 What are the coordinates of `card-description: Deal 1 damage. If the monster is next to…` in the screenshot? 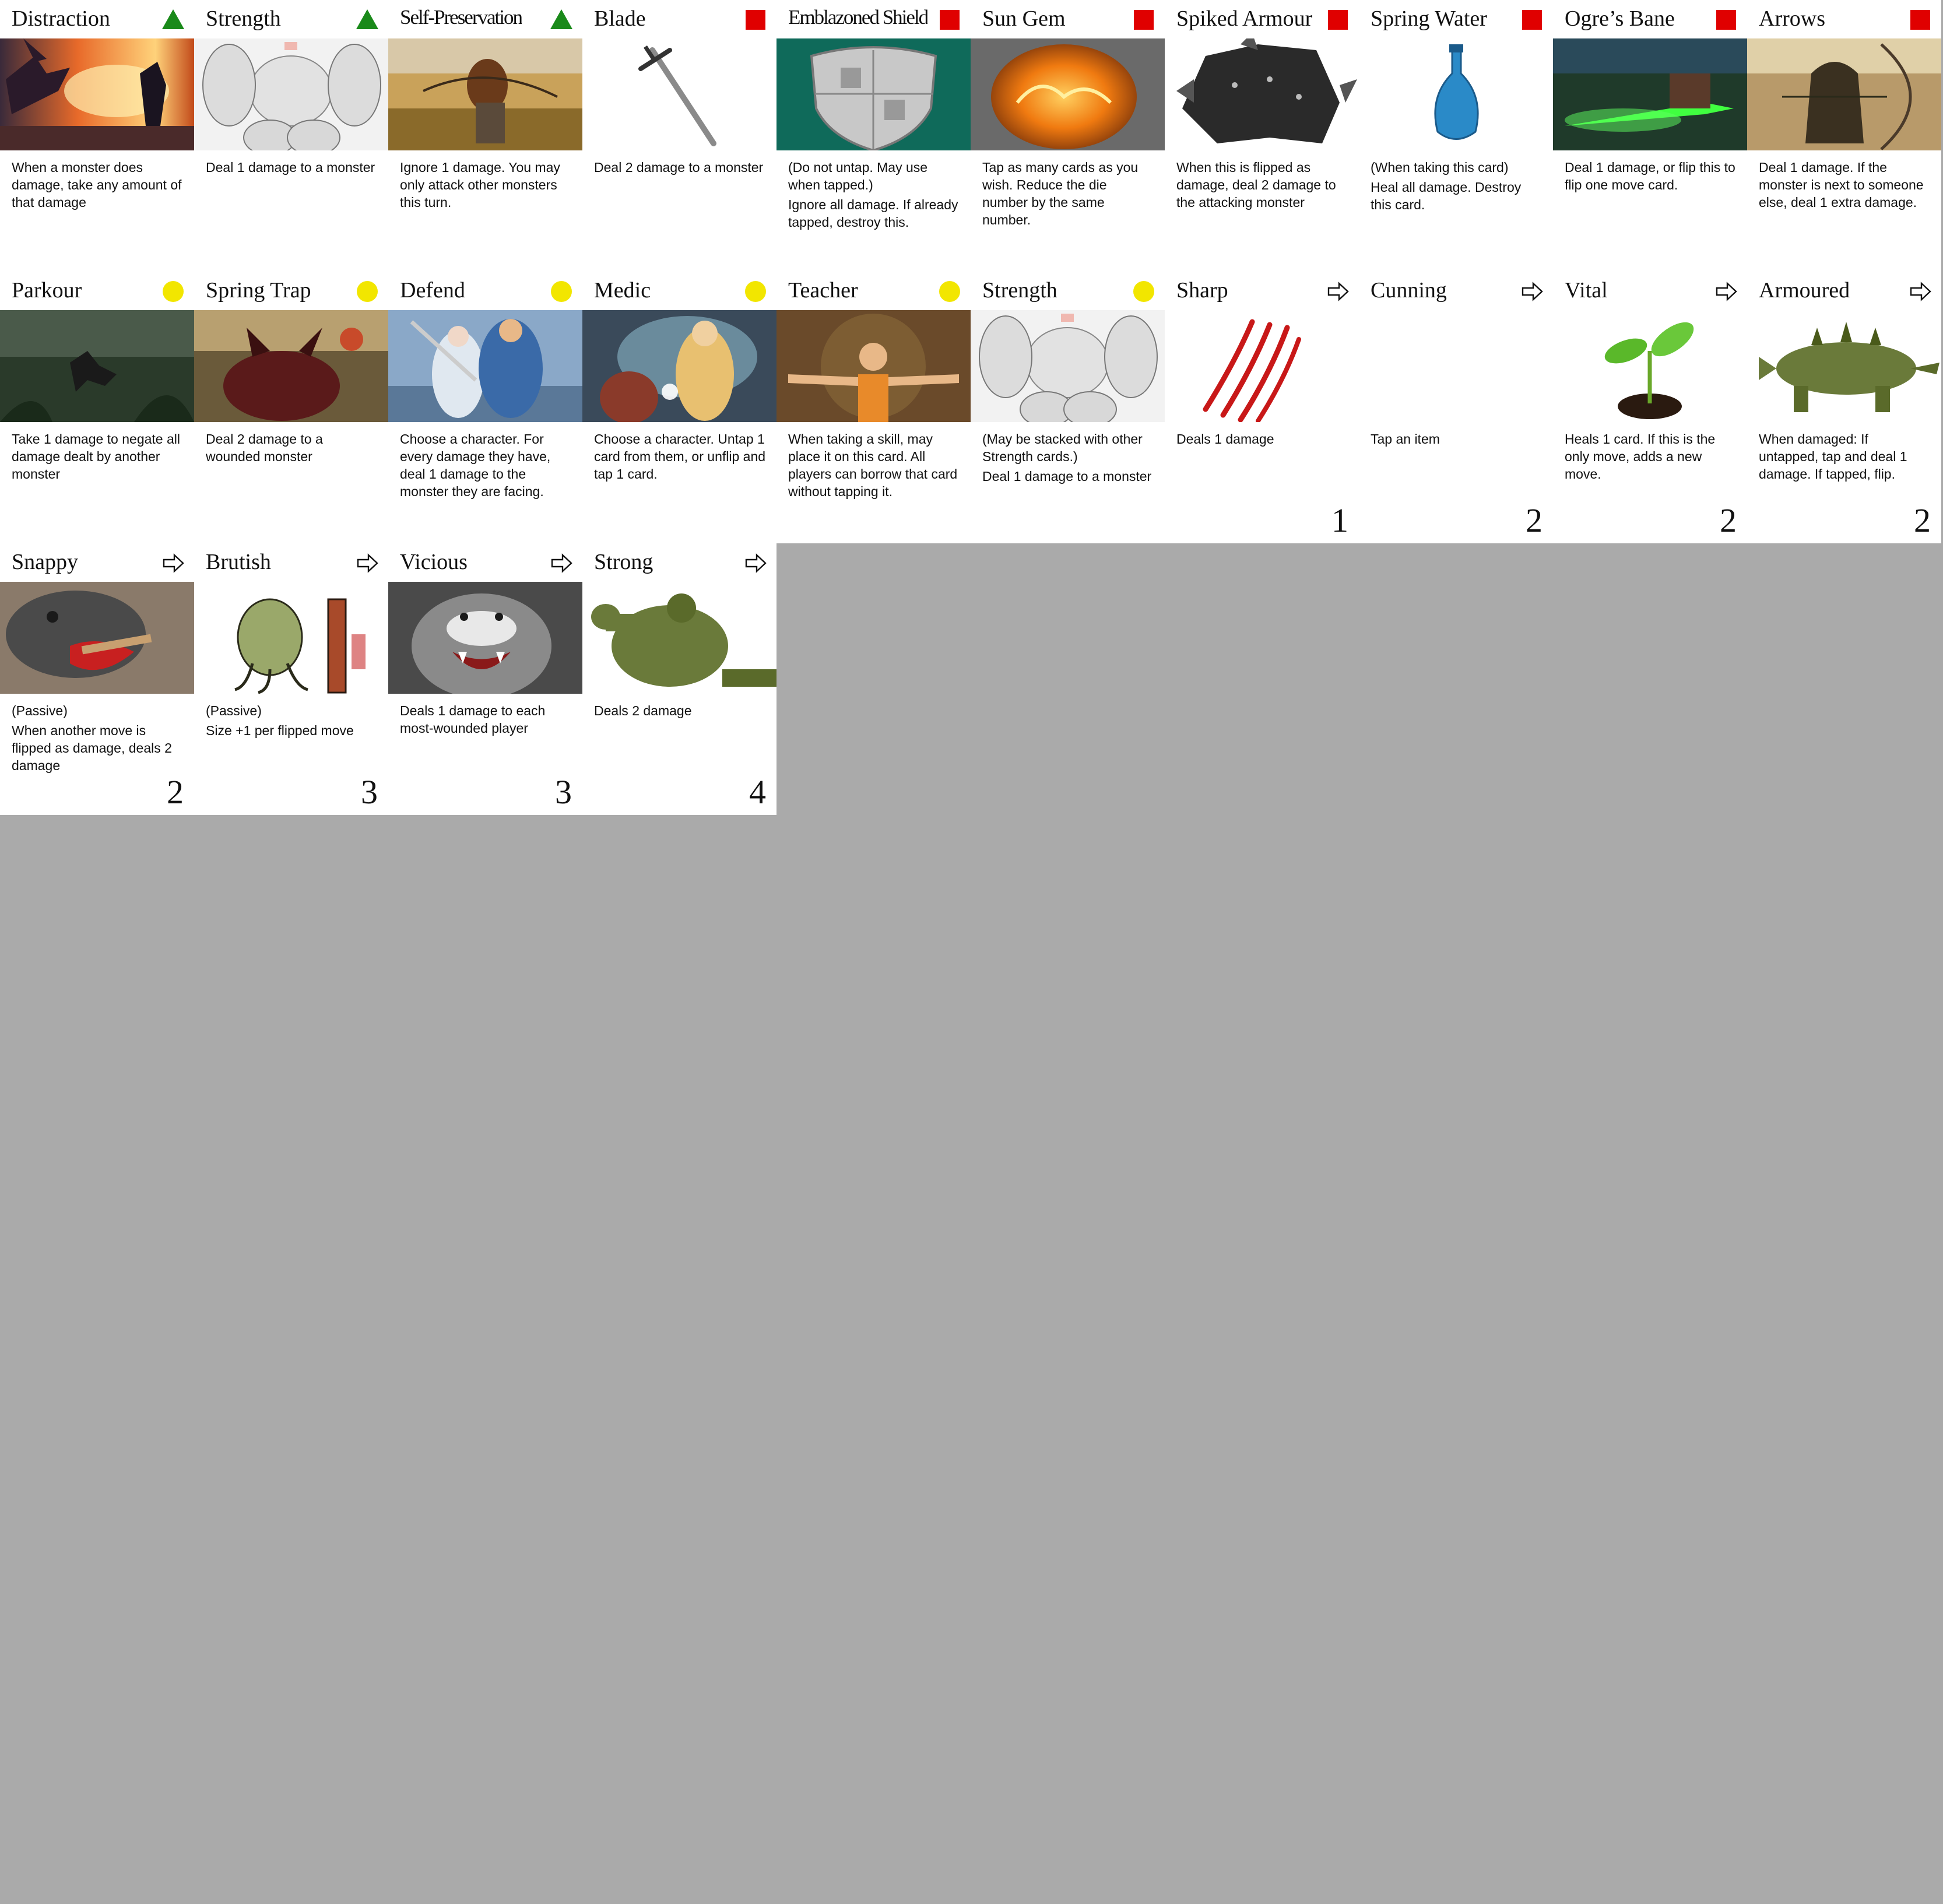 It's located at (1845, 186).